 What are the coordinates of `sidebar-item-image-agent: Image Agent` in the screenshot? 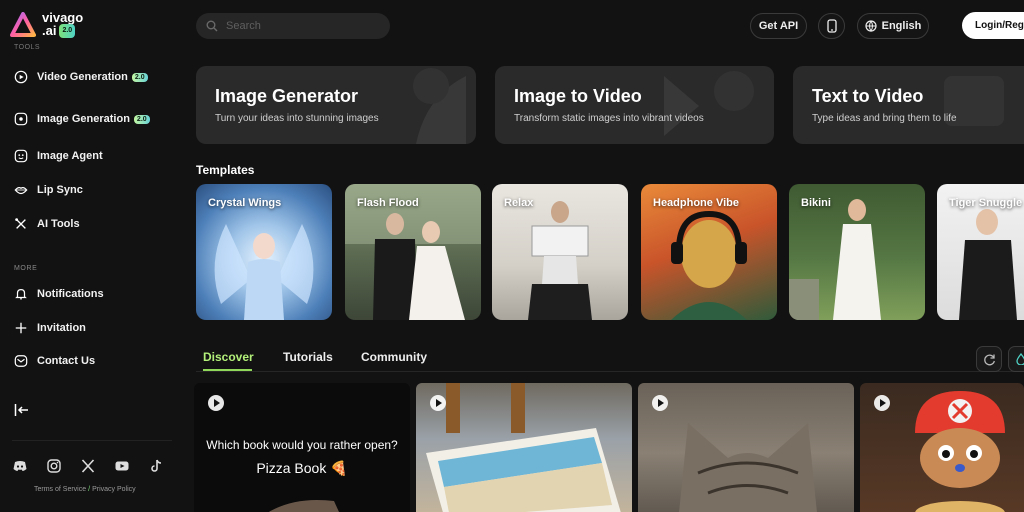 It's located at (58, 156).